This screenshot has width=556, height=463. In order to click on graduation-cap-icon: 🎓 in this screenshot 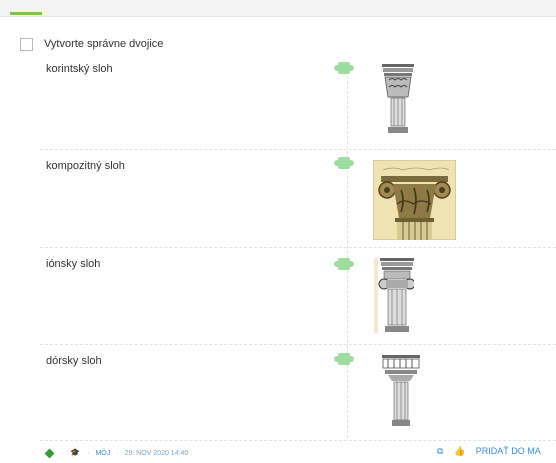, I will do `click(75, 452)`.